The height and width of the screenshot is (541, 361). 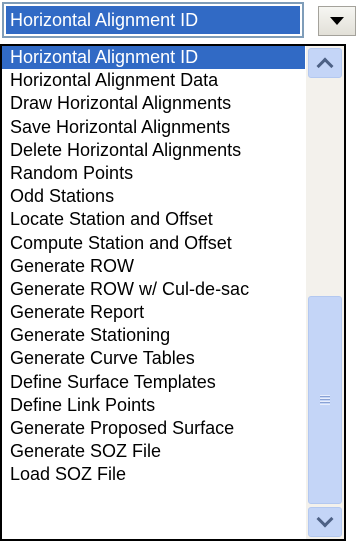 What do you see at coordinates (153, 80) in the screenshot?
I see `dropdown-option: Horizontal Alignment Data` at bounding box center [153, 80].